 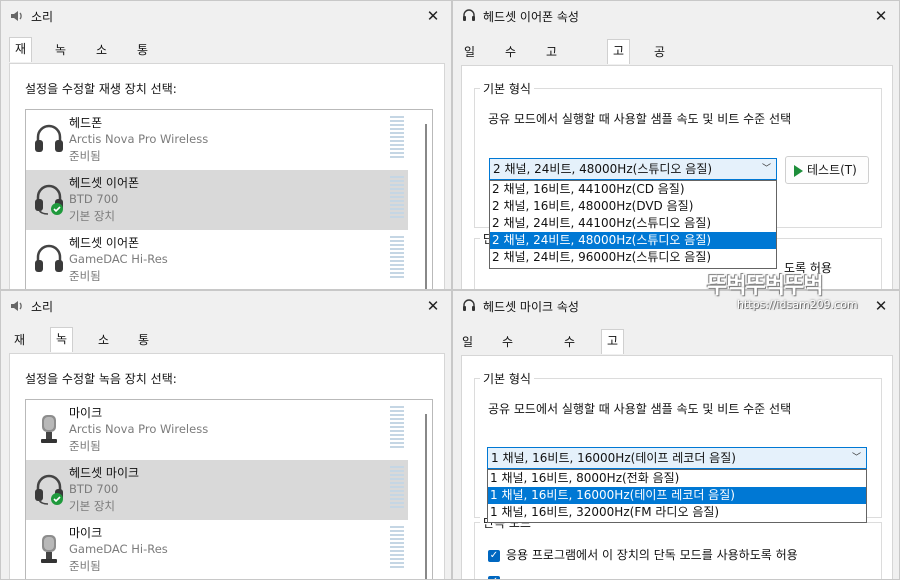 I want to click on format-select: 1 채널, 16비트, 16000Hz(테이프 레코더 음질) ﹀, so click(x=677, y=458).